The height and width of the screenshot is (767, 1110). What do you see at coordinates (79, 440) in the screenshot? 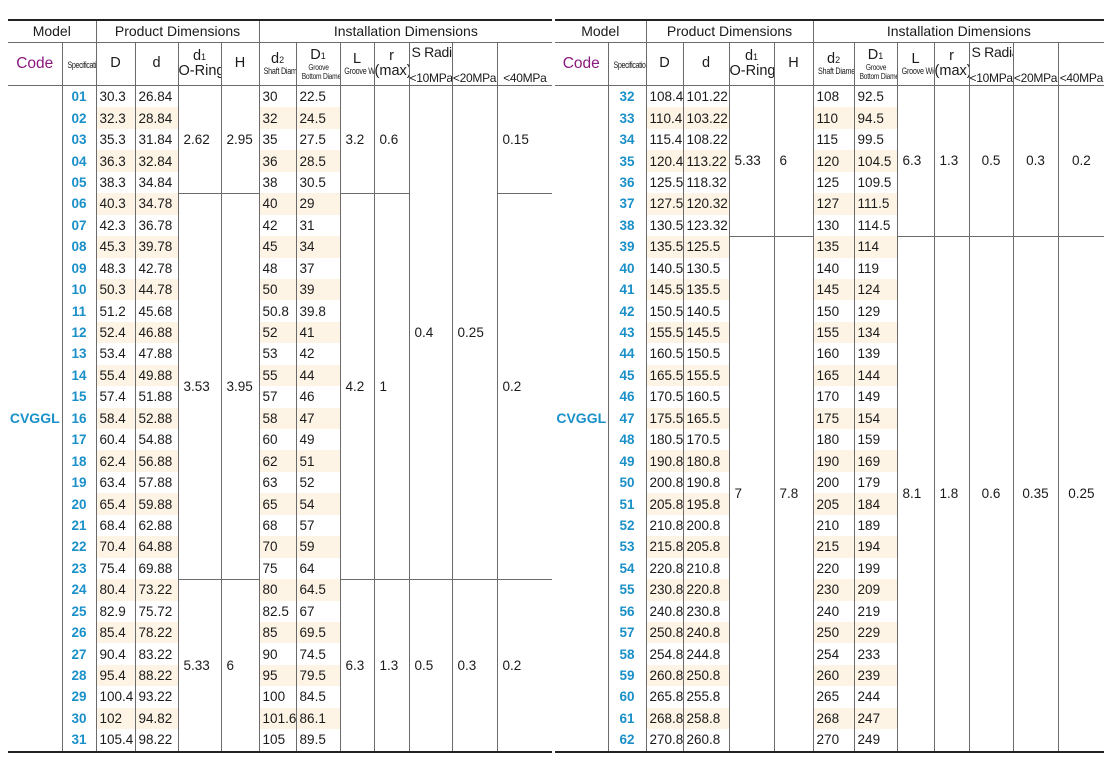
I see `spec-number: 17` at bounding box center [79, 440].